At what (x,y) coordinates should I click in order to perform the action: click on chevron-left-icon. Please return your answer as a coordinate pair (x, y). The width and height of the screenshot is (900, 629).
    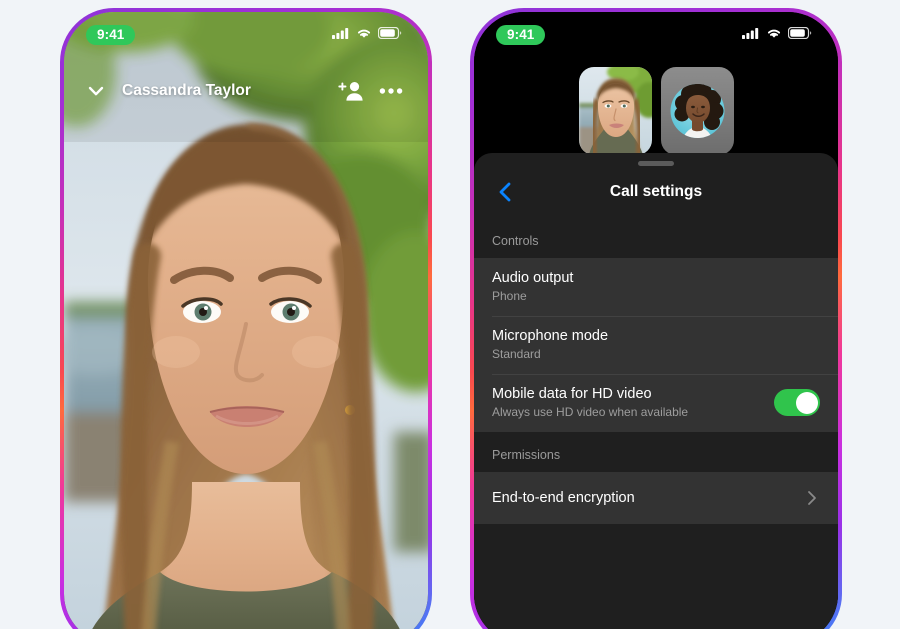
    Looking at the image, I should click on (505, 192).